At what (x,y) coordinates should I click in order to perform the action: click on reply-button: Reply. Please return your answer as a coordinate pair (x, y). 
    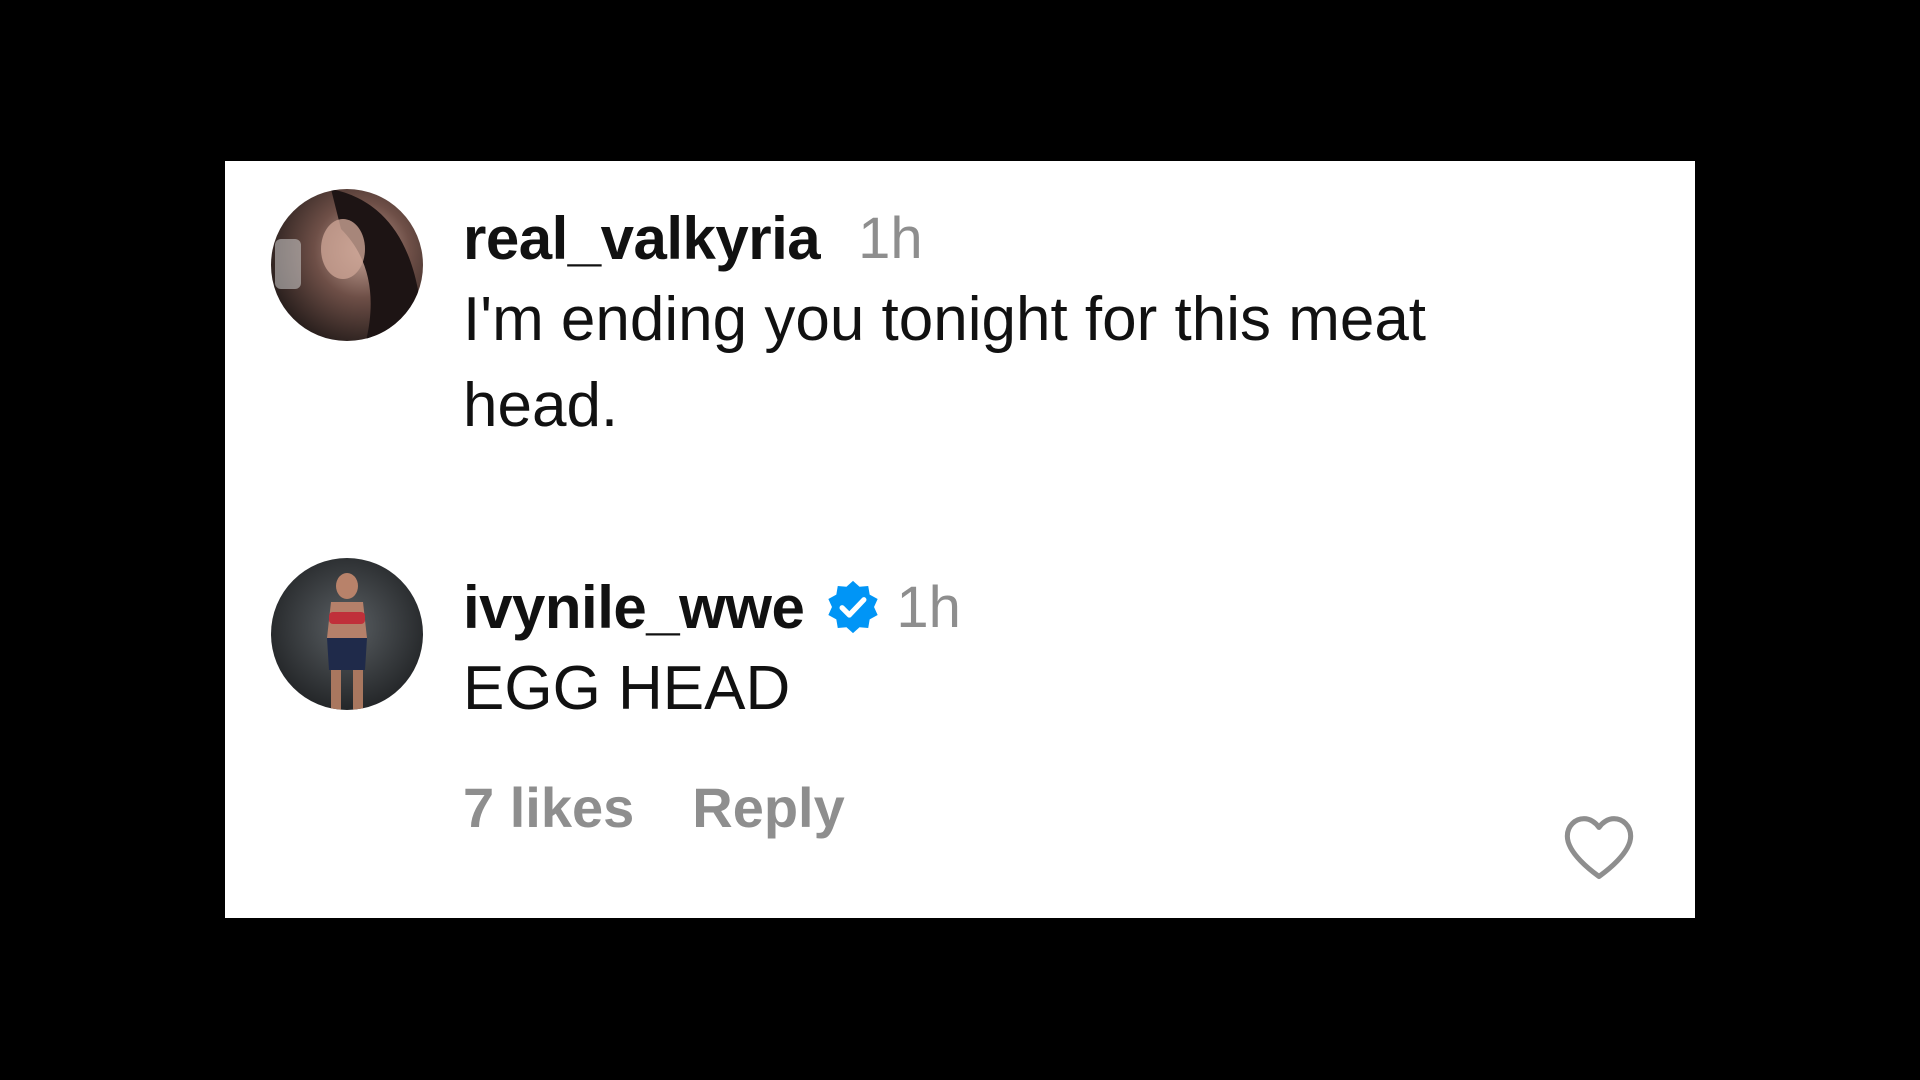
    Looking at the image, I should click on (768, 807).